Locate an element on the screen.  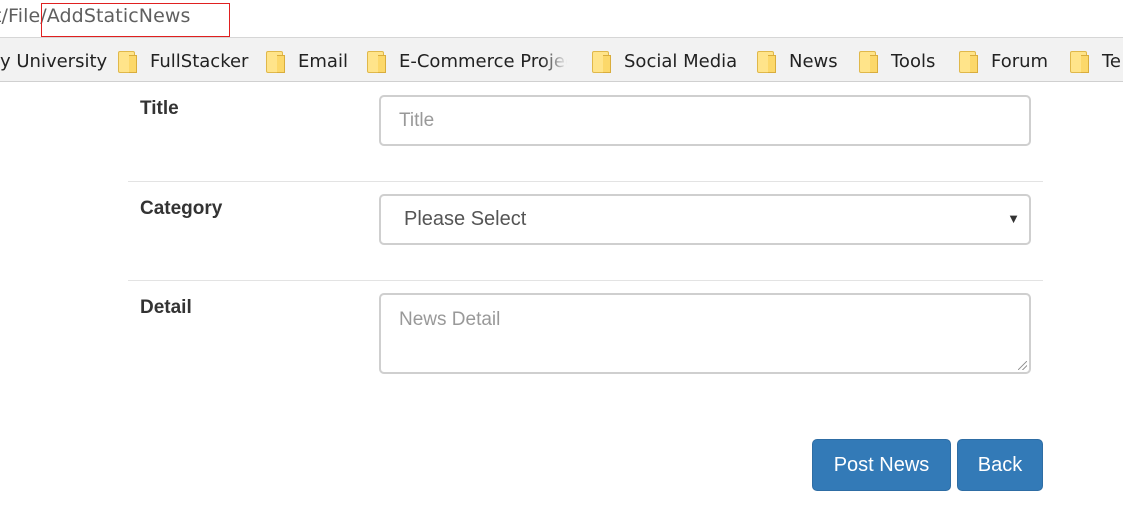
bookmark-label: Forum is located at coordinates (1020, 61).